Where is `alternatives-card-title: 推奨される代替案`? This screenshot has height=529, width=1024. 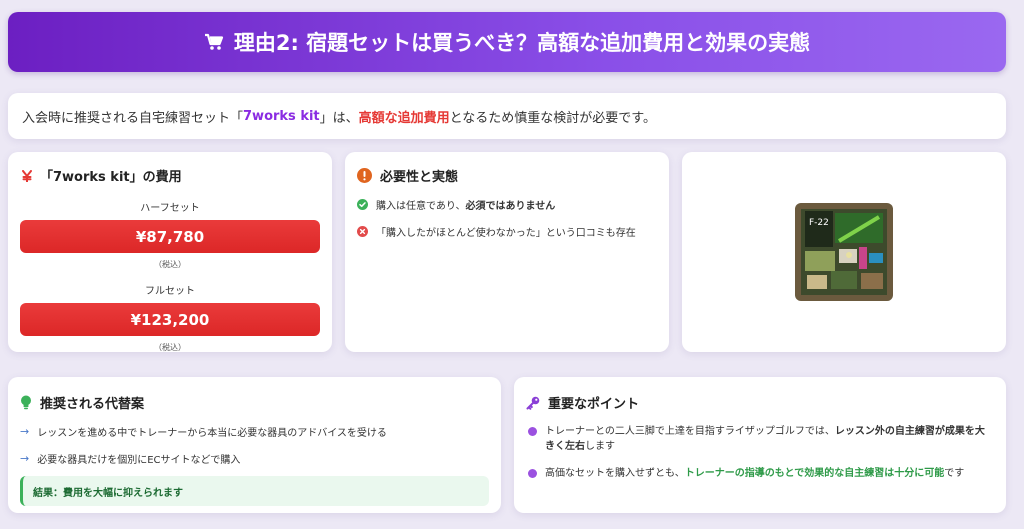 alternatives-card-title: 推奨される代替案 is located at coordinates (254, 402).